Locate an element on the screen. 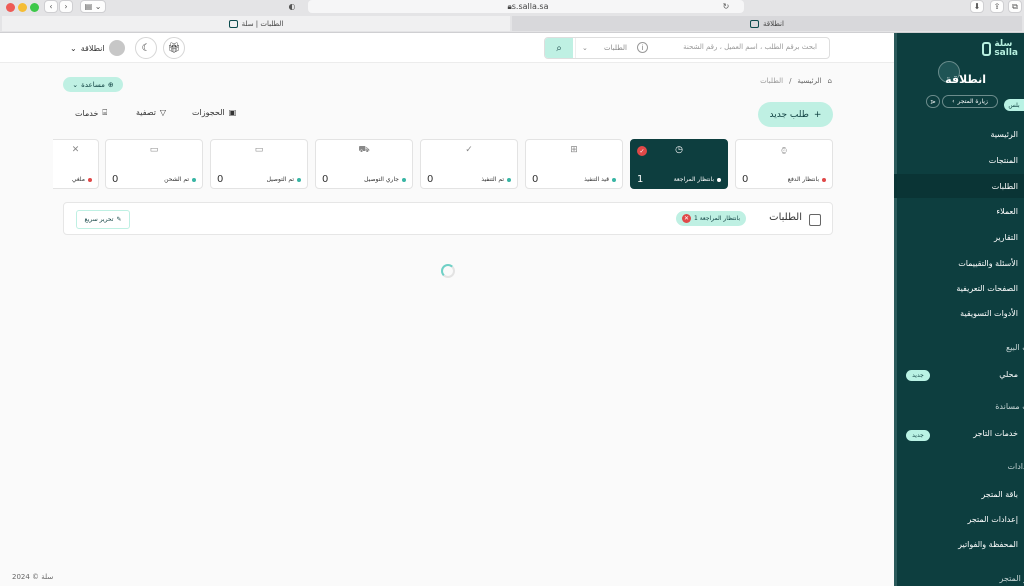 This screenshot has width=1024, height=586. box-icon: ▭ is located at coordinates (154, 150).